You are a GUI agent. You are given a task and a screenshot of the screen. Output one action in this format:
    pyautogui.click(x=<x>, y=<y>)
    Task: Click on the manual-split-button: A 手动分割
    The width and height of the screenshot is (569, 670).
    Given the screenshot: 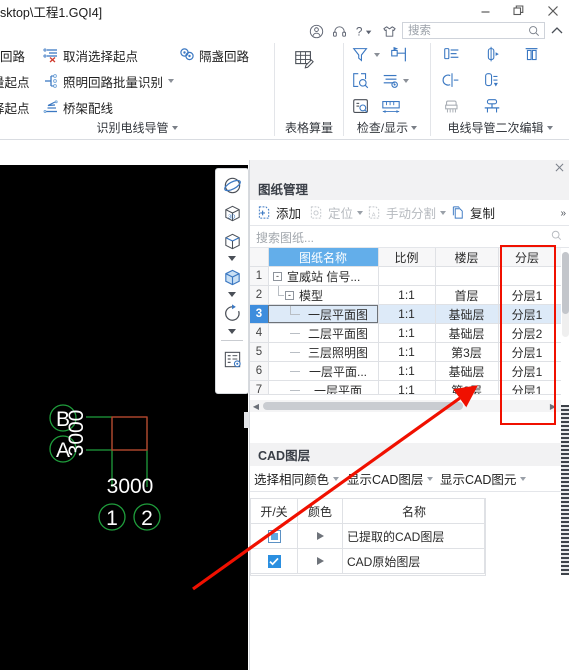 What is the action you would take?
    pyautogui.click(x=406, y=212)
    